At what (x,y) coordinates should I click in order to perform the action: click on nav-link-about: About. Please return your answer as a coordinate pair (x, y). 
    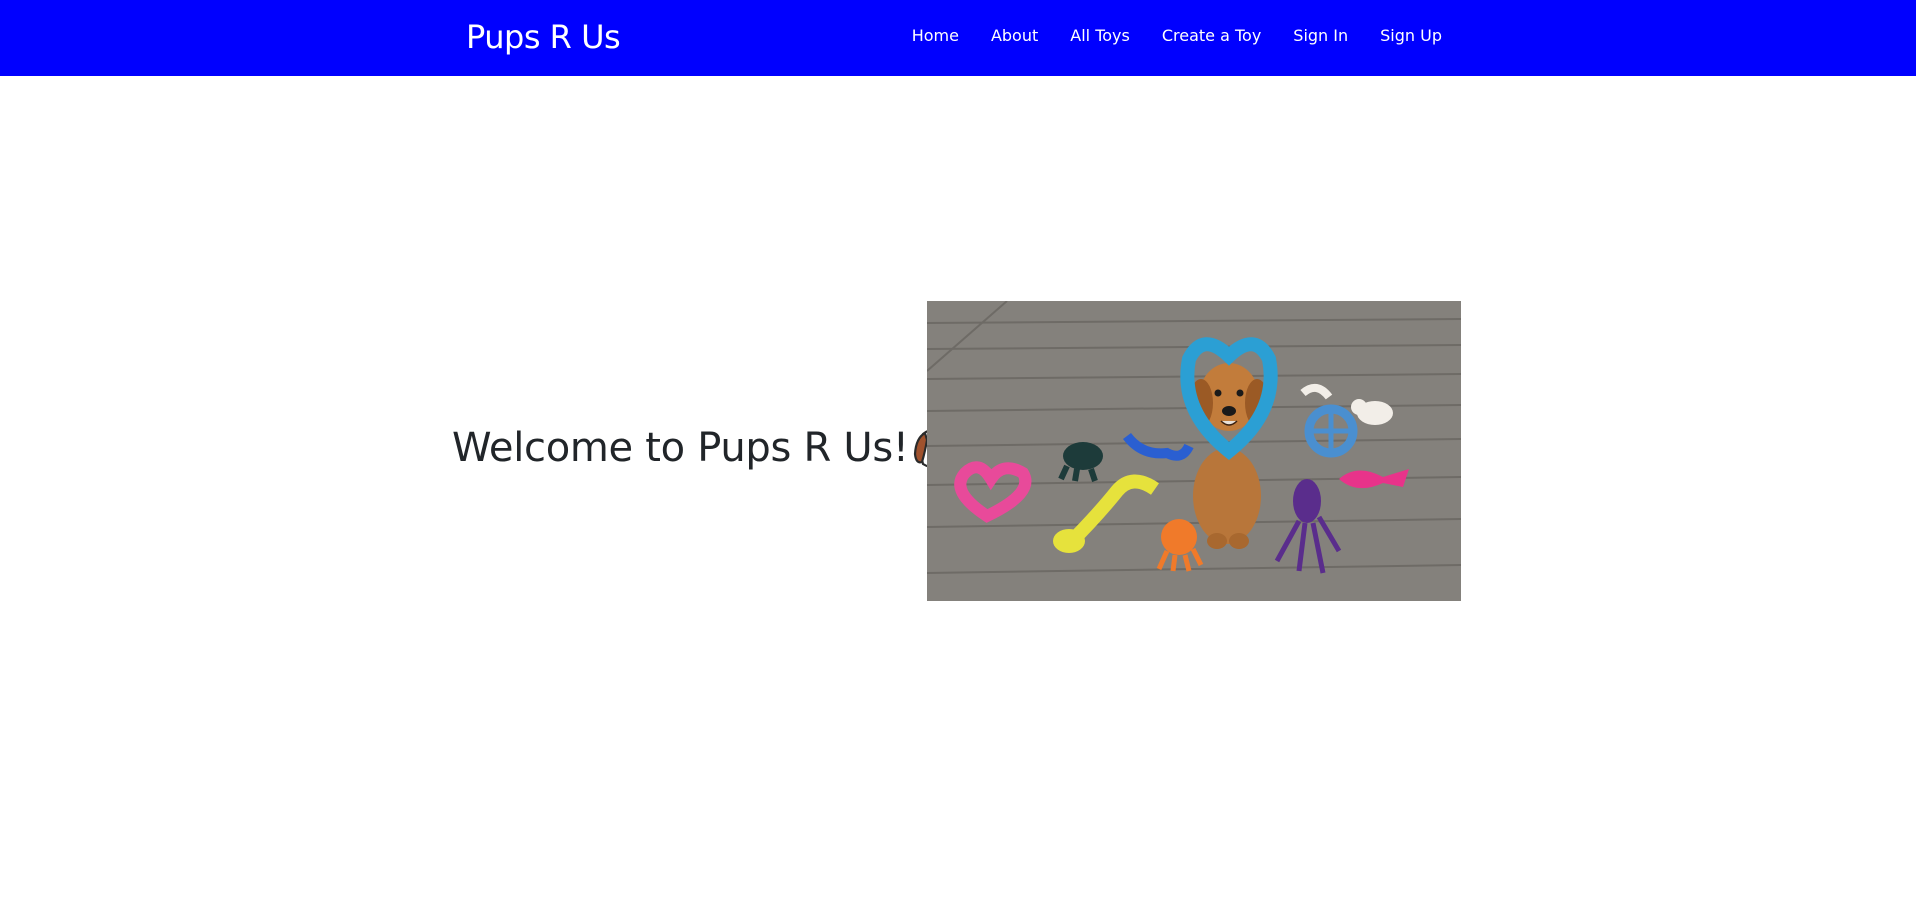
    Looking at the image, I should click on (1014, 36).